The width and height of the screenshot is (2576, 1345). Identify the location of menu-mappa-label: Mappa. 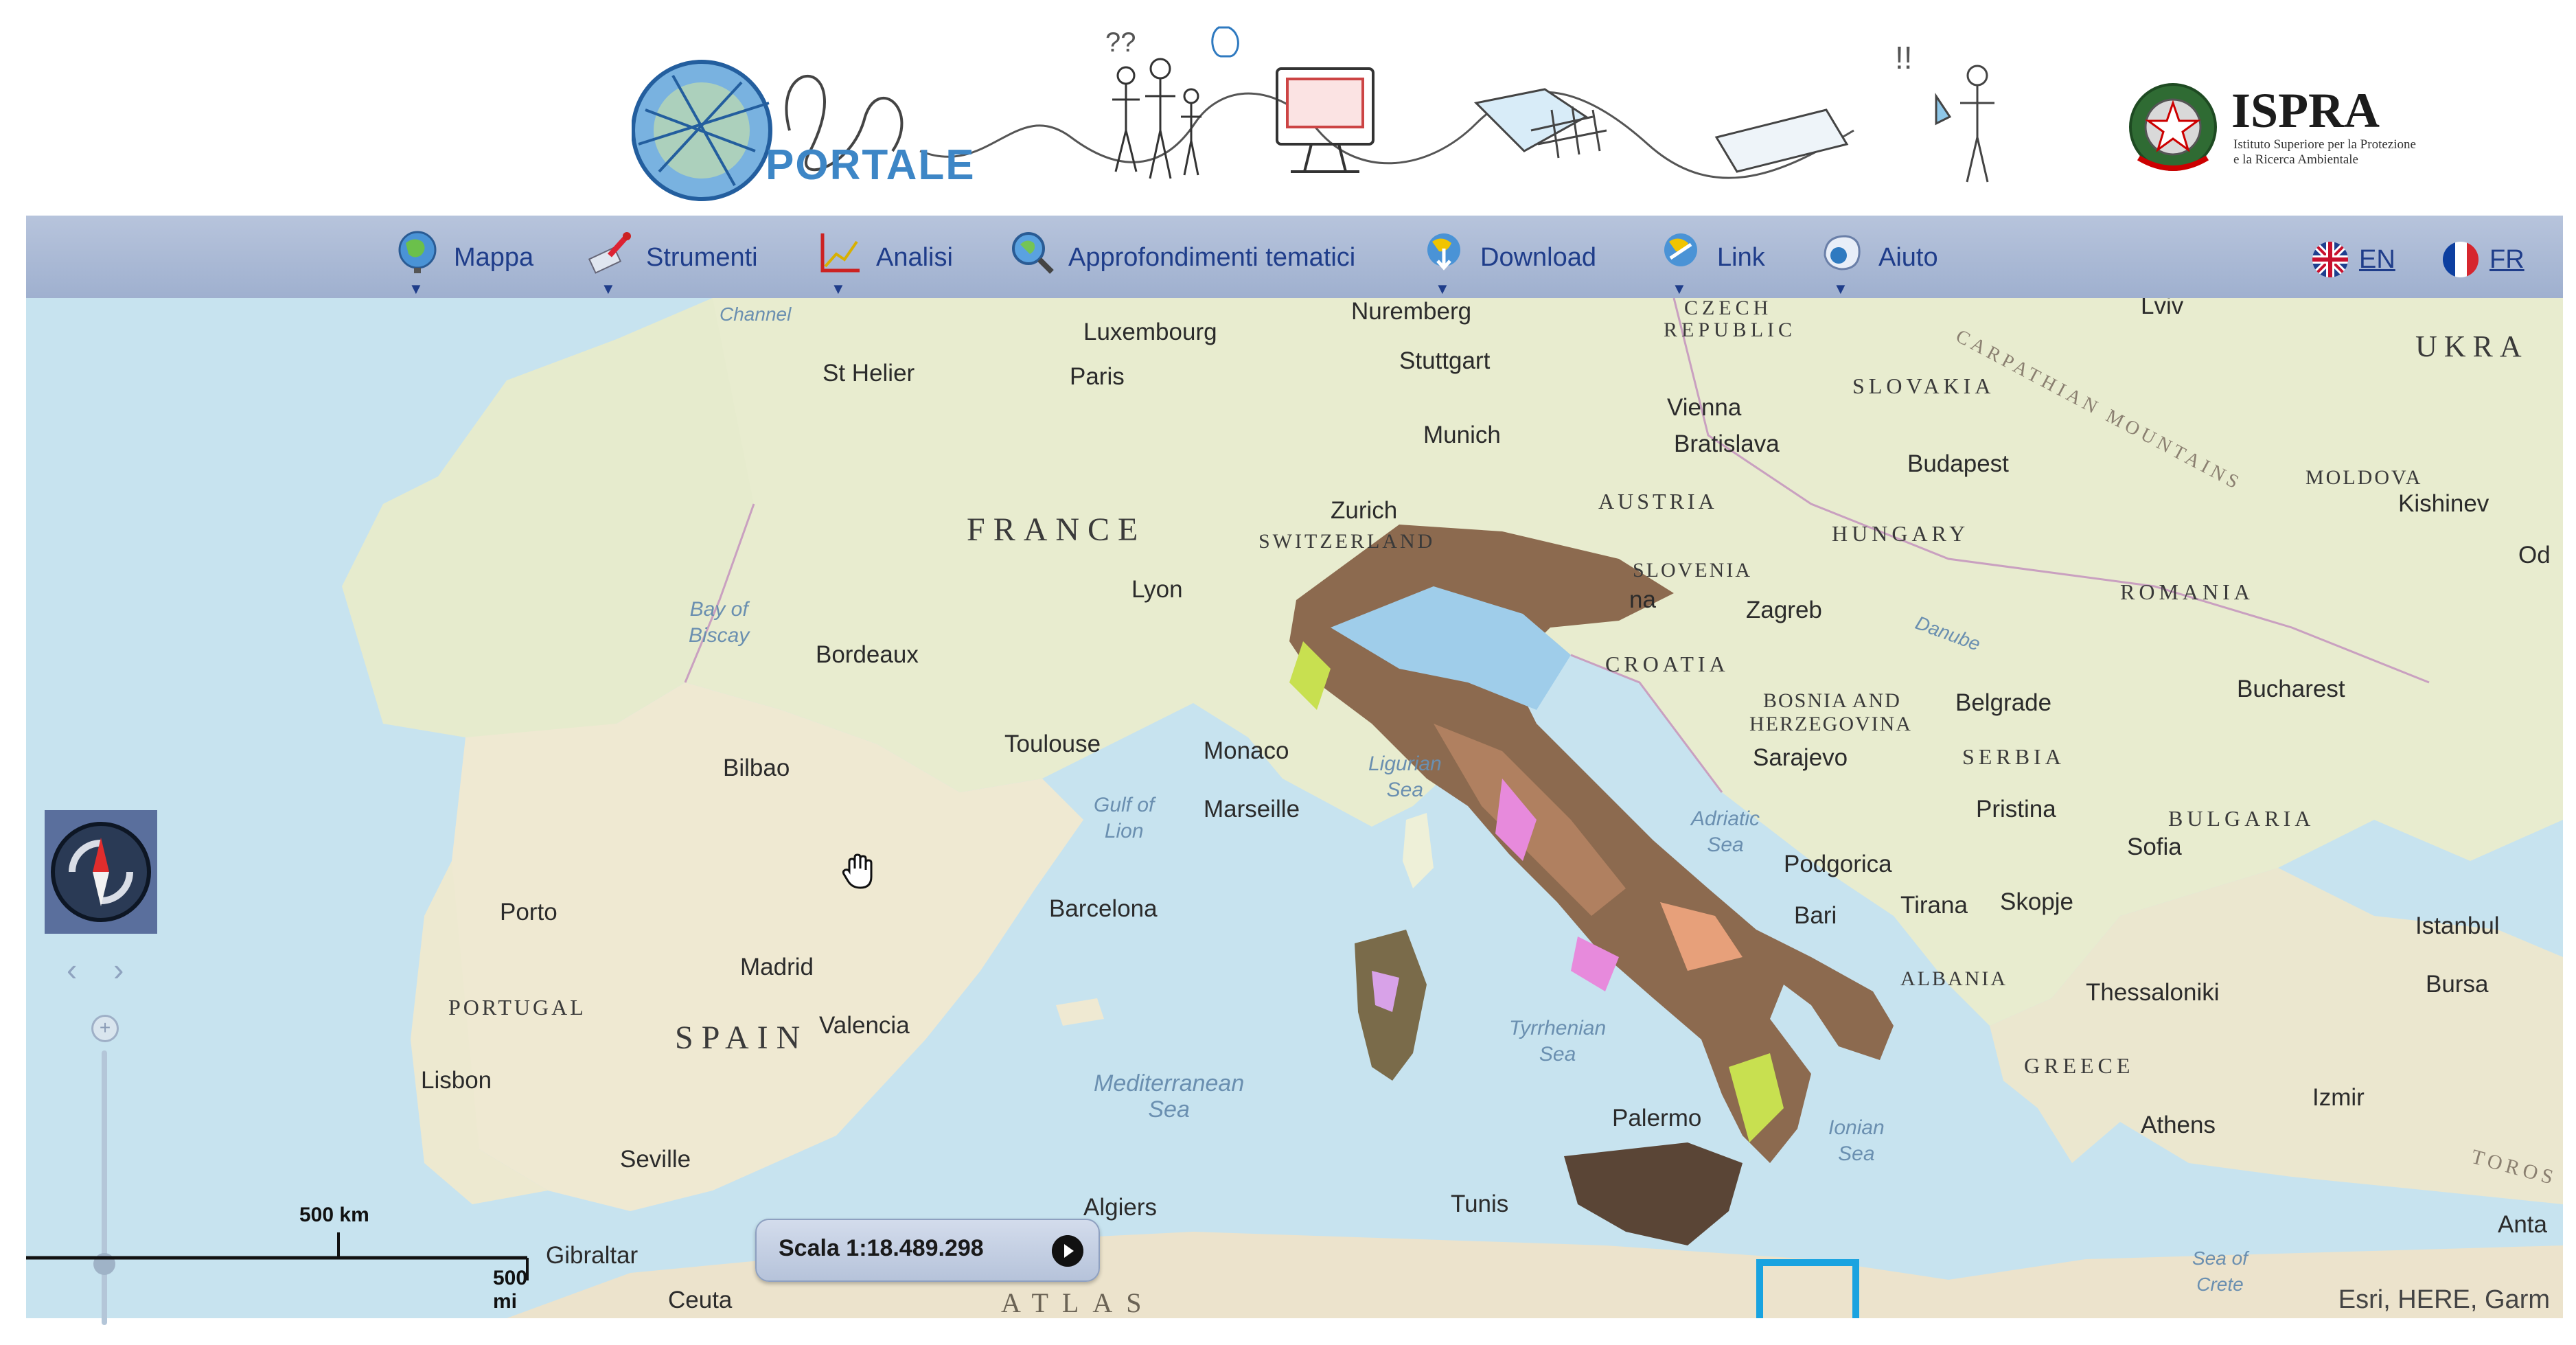
(494, 257).